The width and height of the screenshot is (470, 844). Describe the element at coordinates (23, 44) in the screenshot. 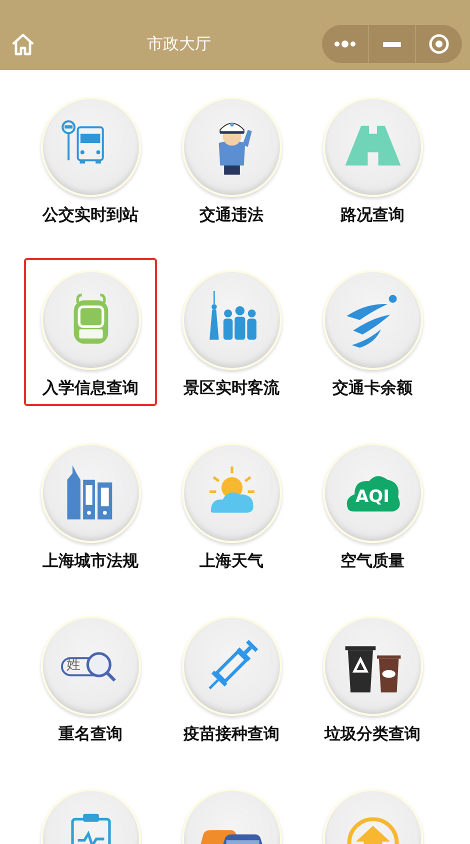

I see `home-icon` at that location.